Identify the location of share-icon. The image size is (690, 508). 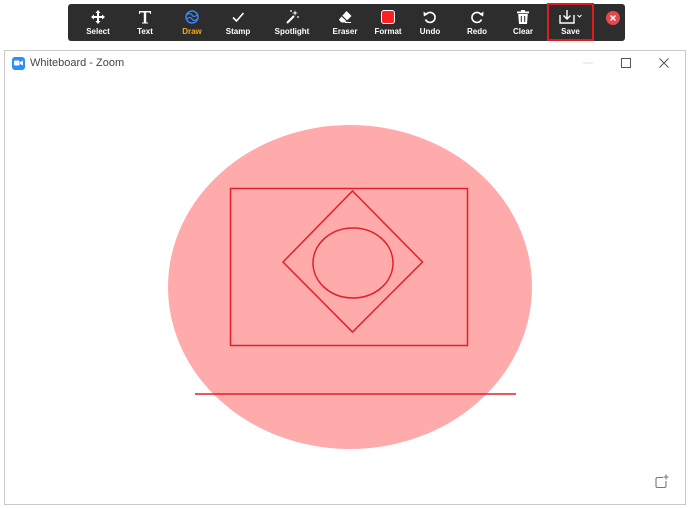
(661, 481).